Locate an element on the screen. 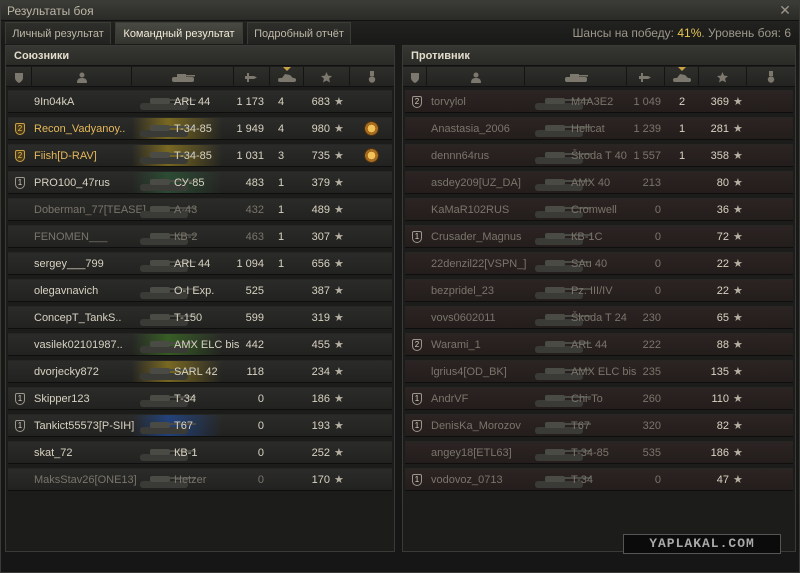 This screenshot has height=573, width=800. player-name: Doberman_77[TEASE] is located at coordinates (90, 210).